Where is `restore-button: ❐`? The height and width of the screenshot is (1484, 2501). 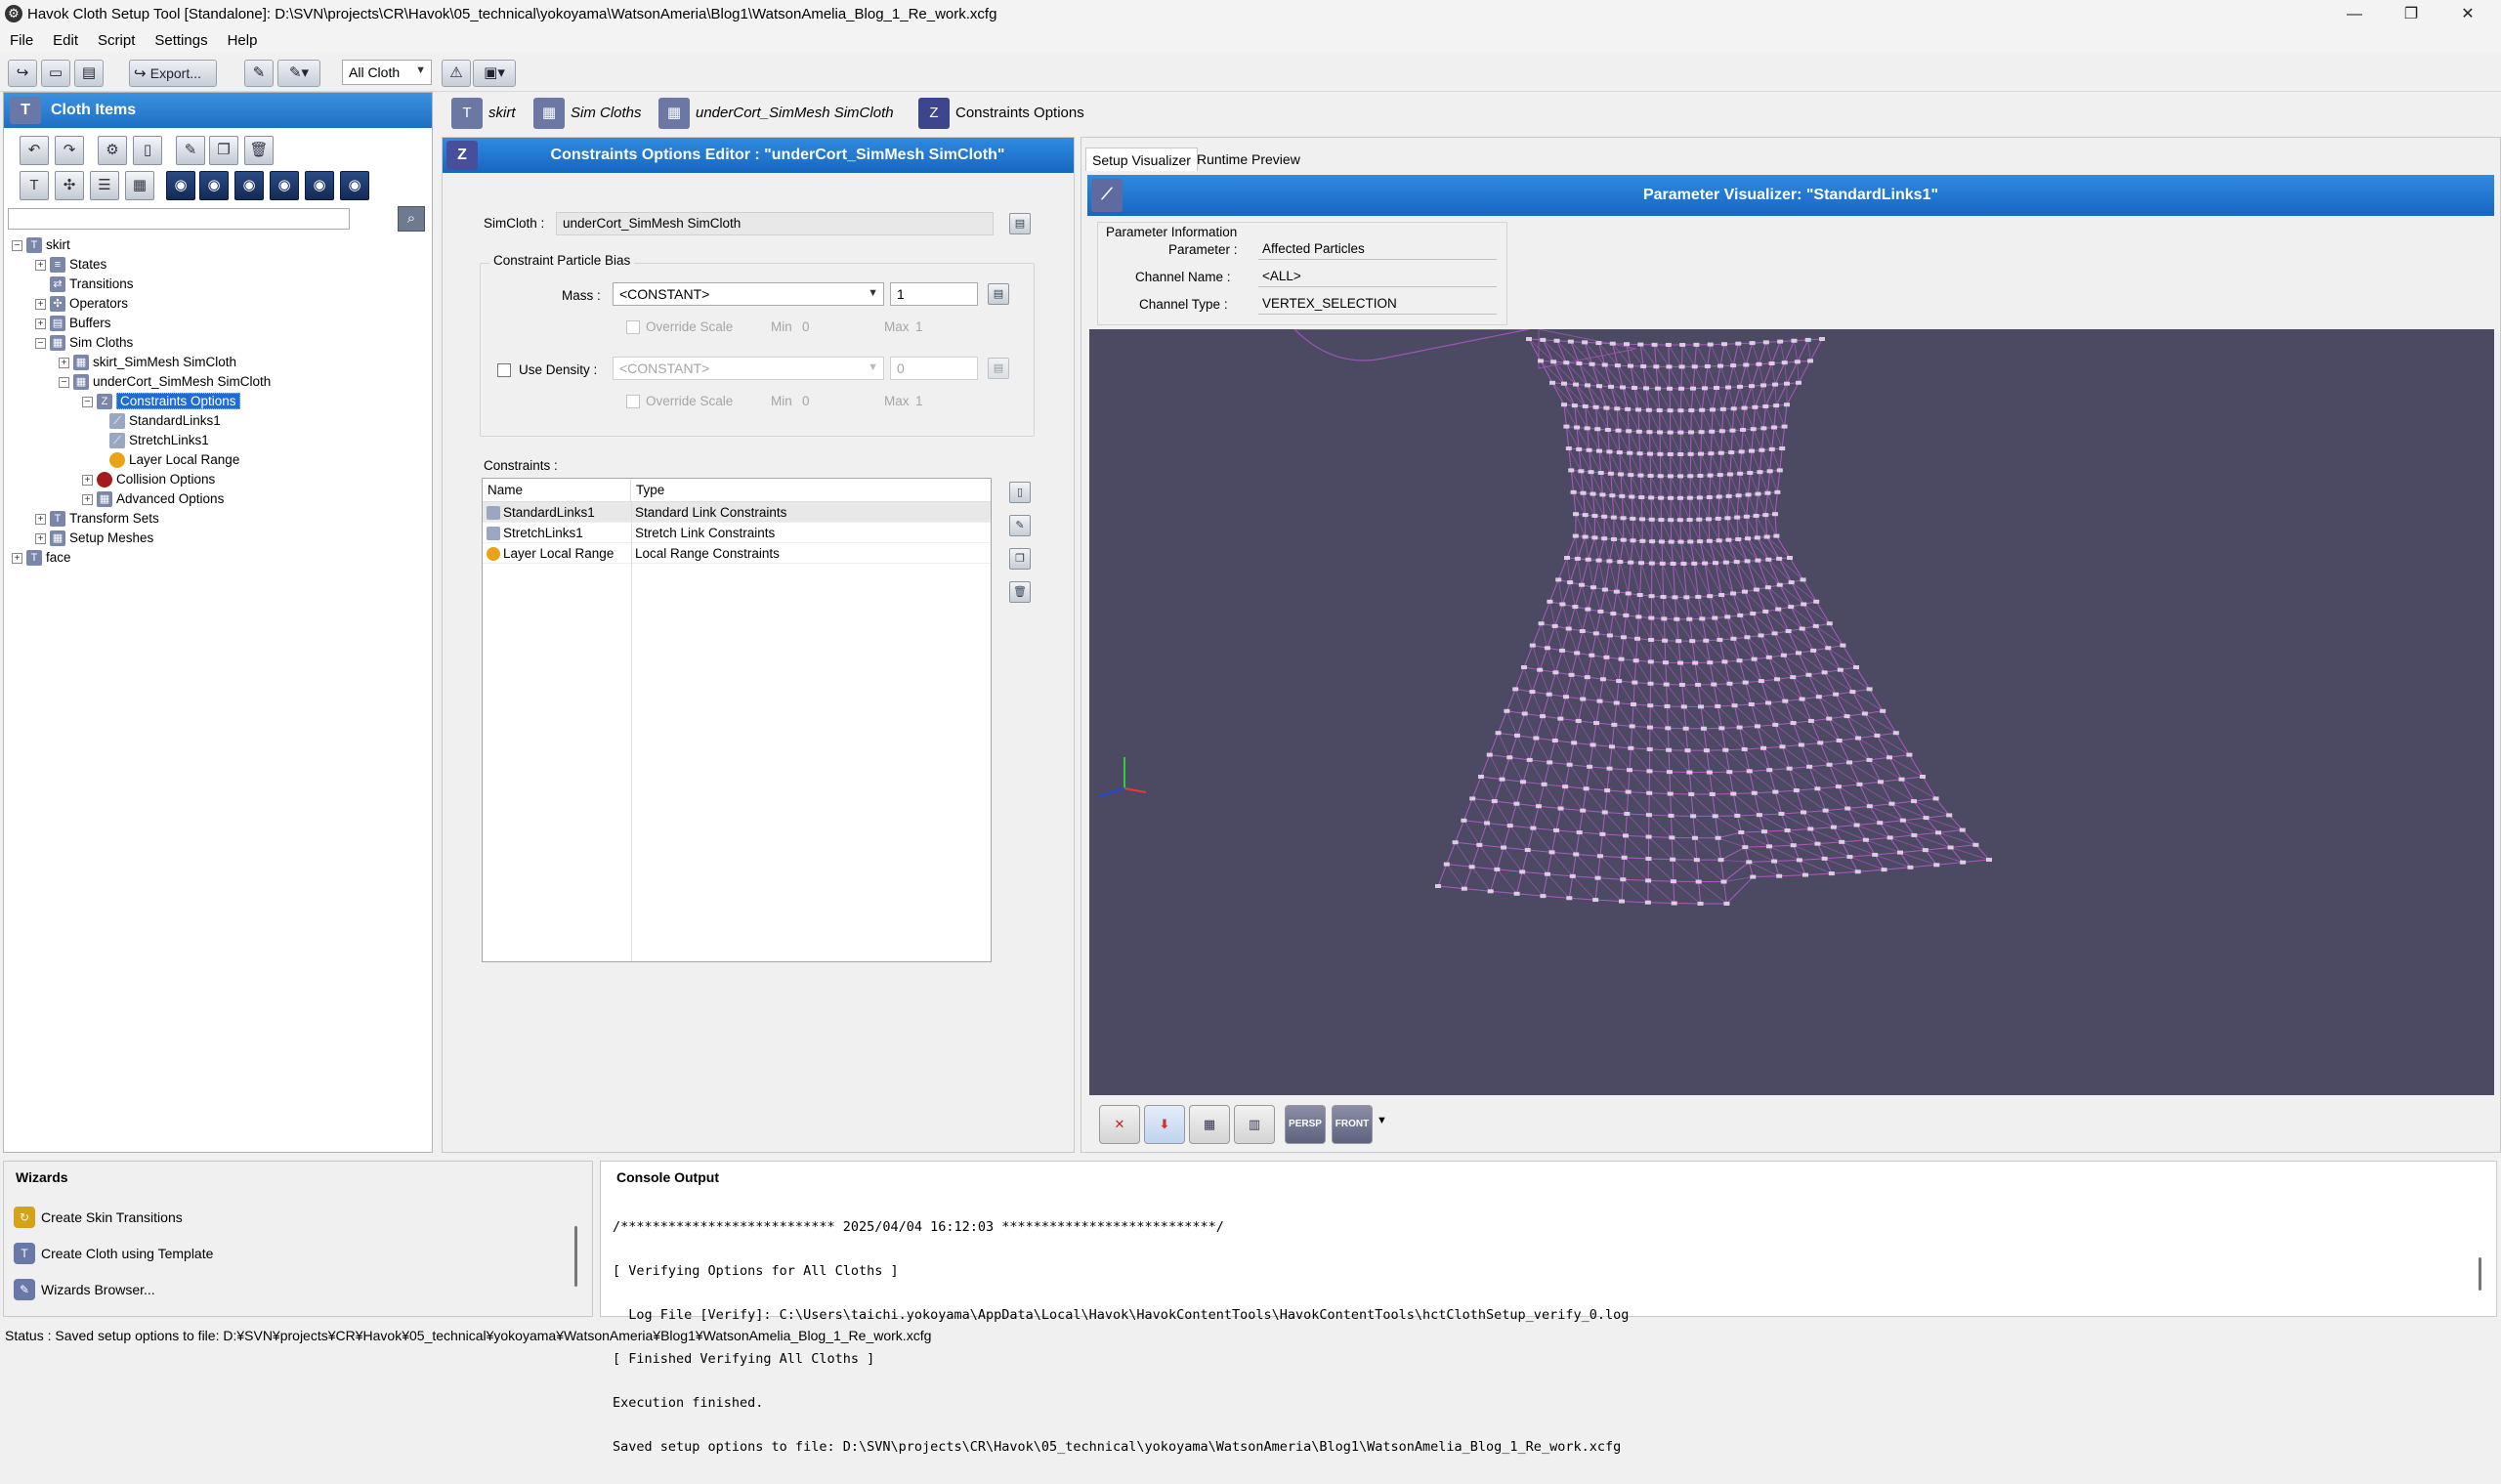 restore-button: ❐ is located at coordinates (2411, 15).